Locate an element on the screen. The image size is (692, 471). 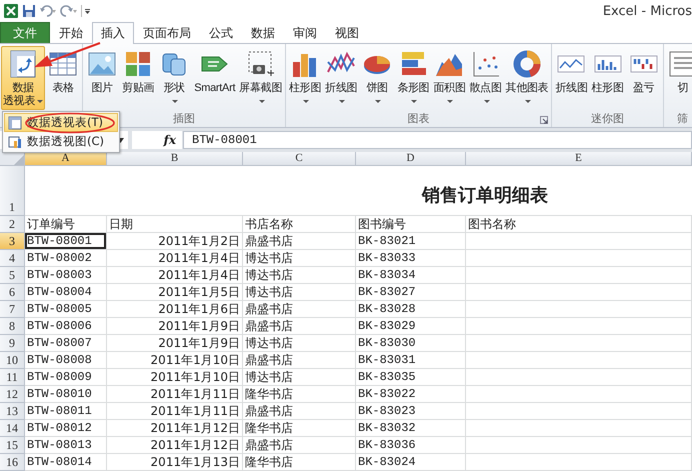
row-header: 5 is located at coordinates (12, 275).